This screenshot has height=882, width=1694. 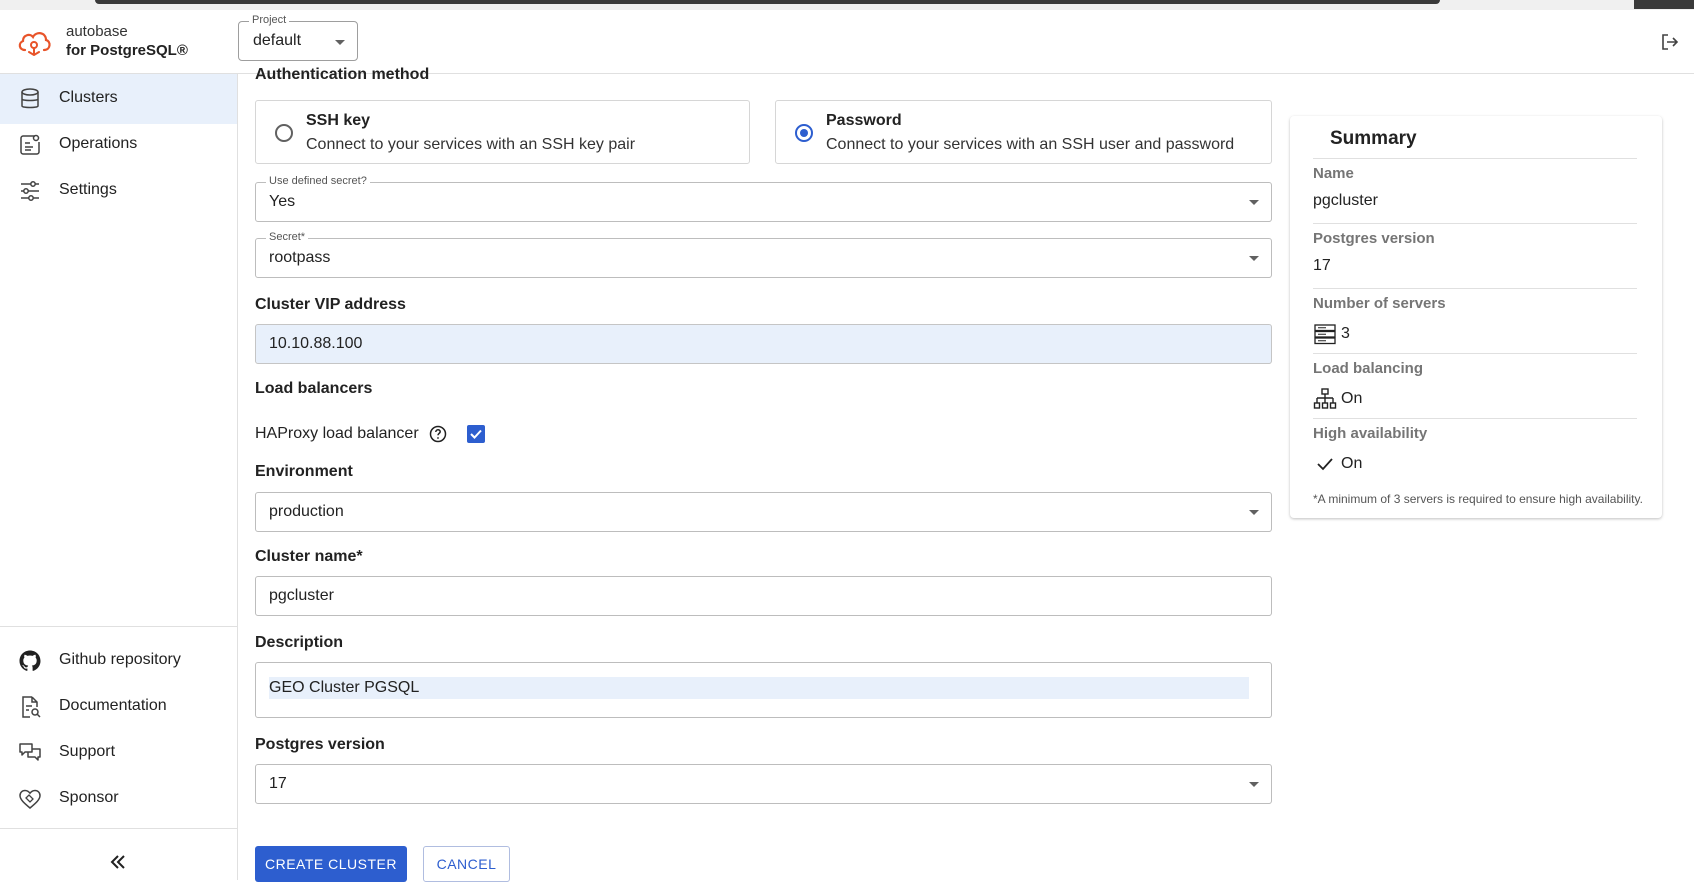 I want to click on cluster-vip-label: Cluster VIP address, so click(x=330, y=304).